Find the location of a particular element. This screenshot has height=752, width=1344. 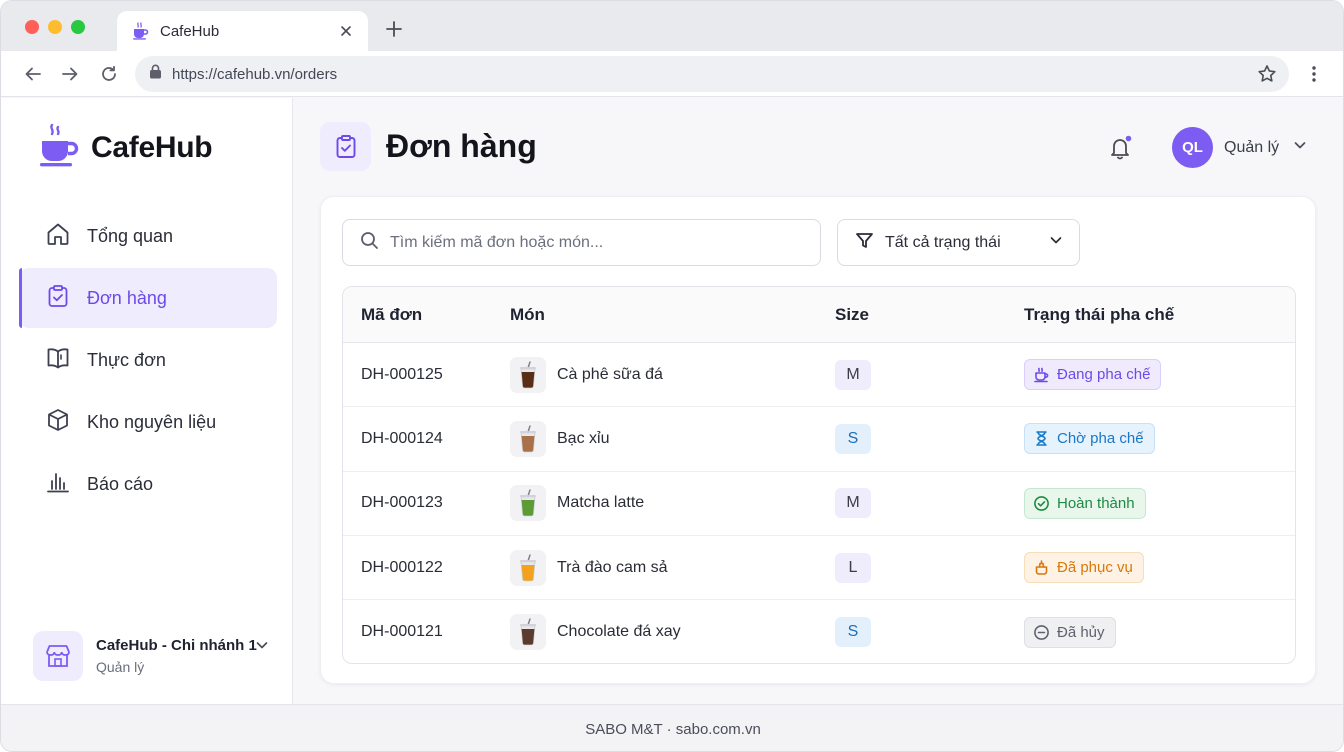

column-header-item: Món is located at coordinates (672, 315).